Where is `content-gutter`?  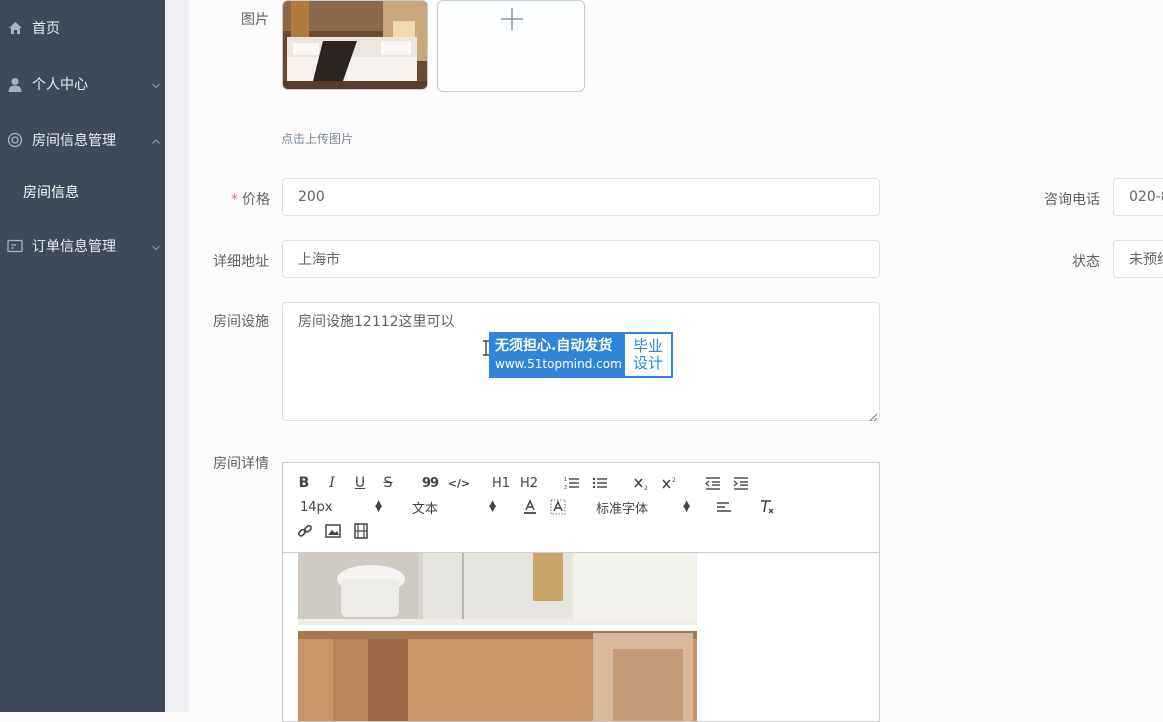
content-gutter is located at coordinates (177, 356).